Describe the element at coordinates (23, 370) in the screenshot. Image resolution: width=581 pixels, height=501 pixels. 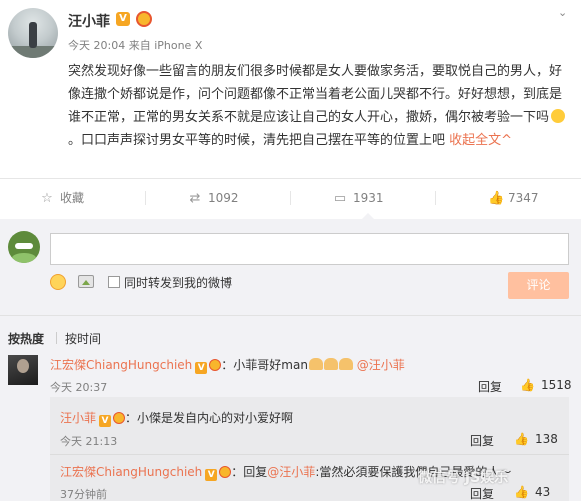
I see `commenter-avatar` at that location.